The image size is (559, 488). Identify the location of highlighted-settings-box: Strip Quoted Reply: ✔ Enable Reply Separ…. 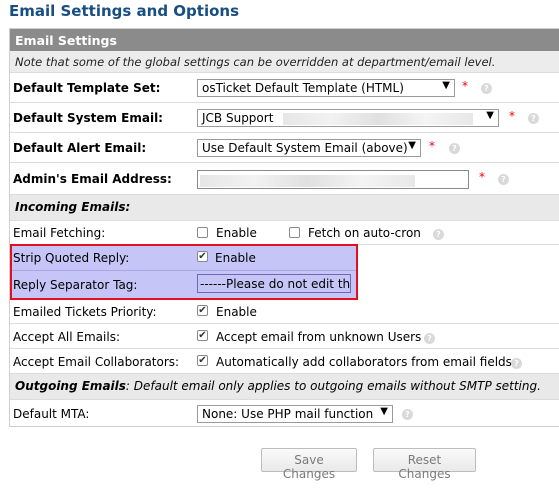
(184, 272).